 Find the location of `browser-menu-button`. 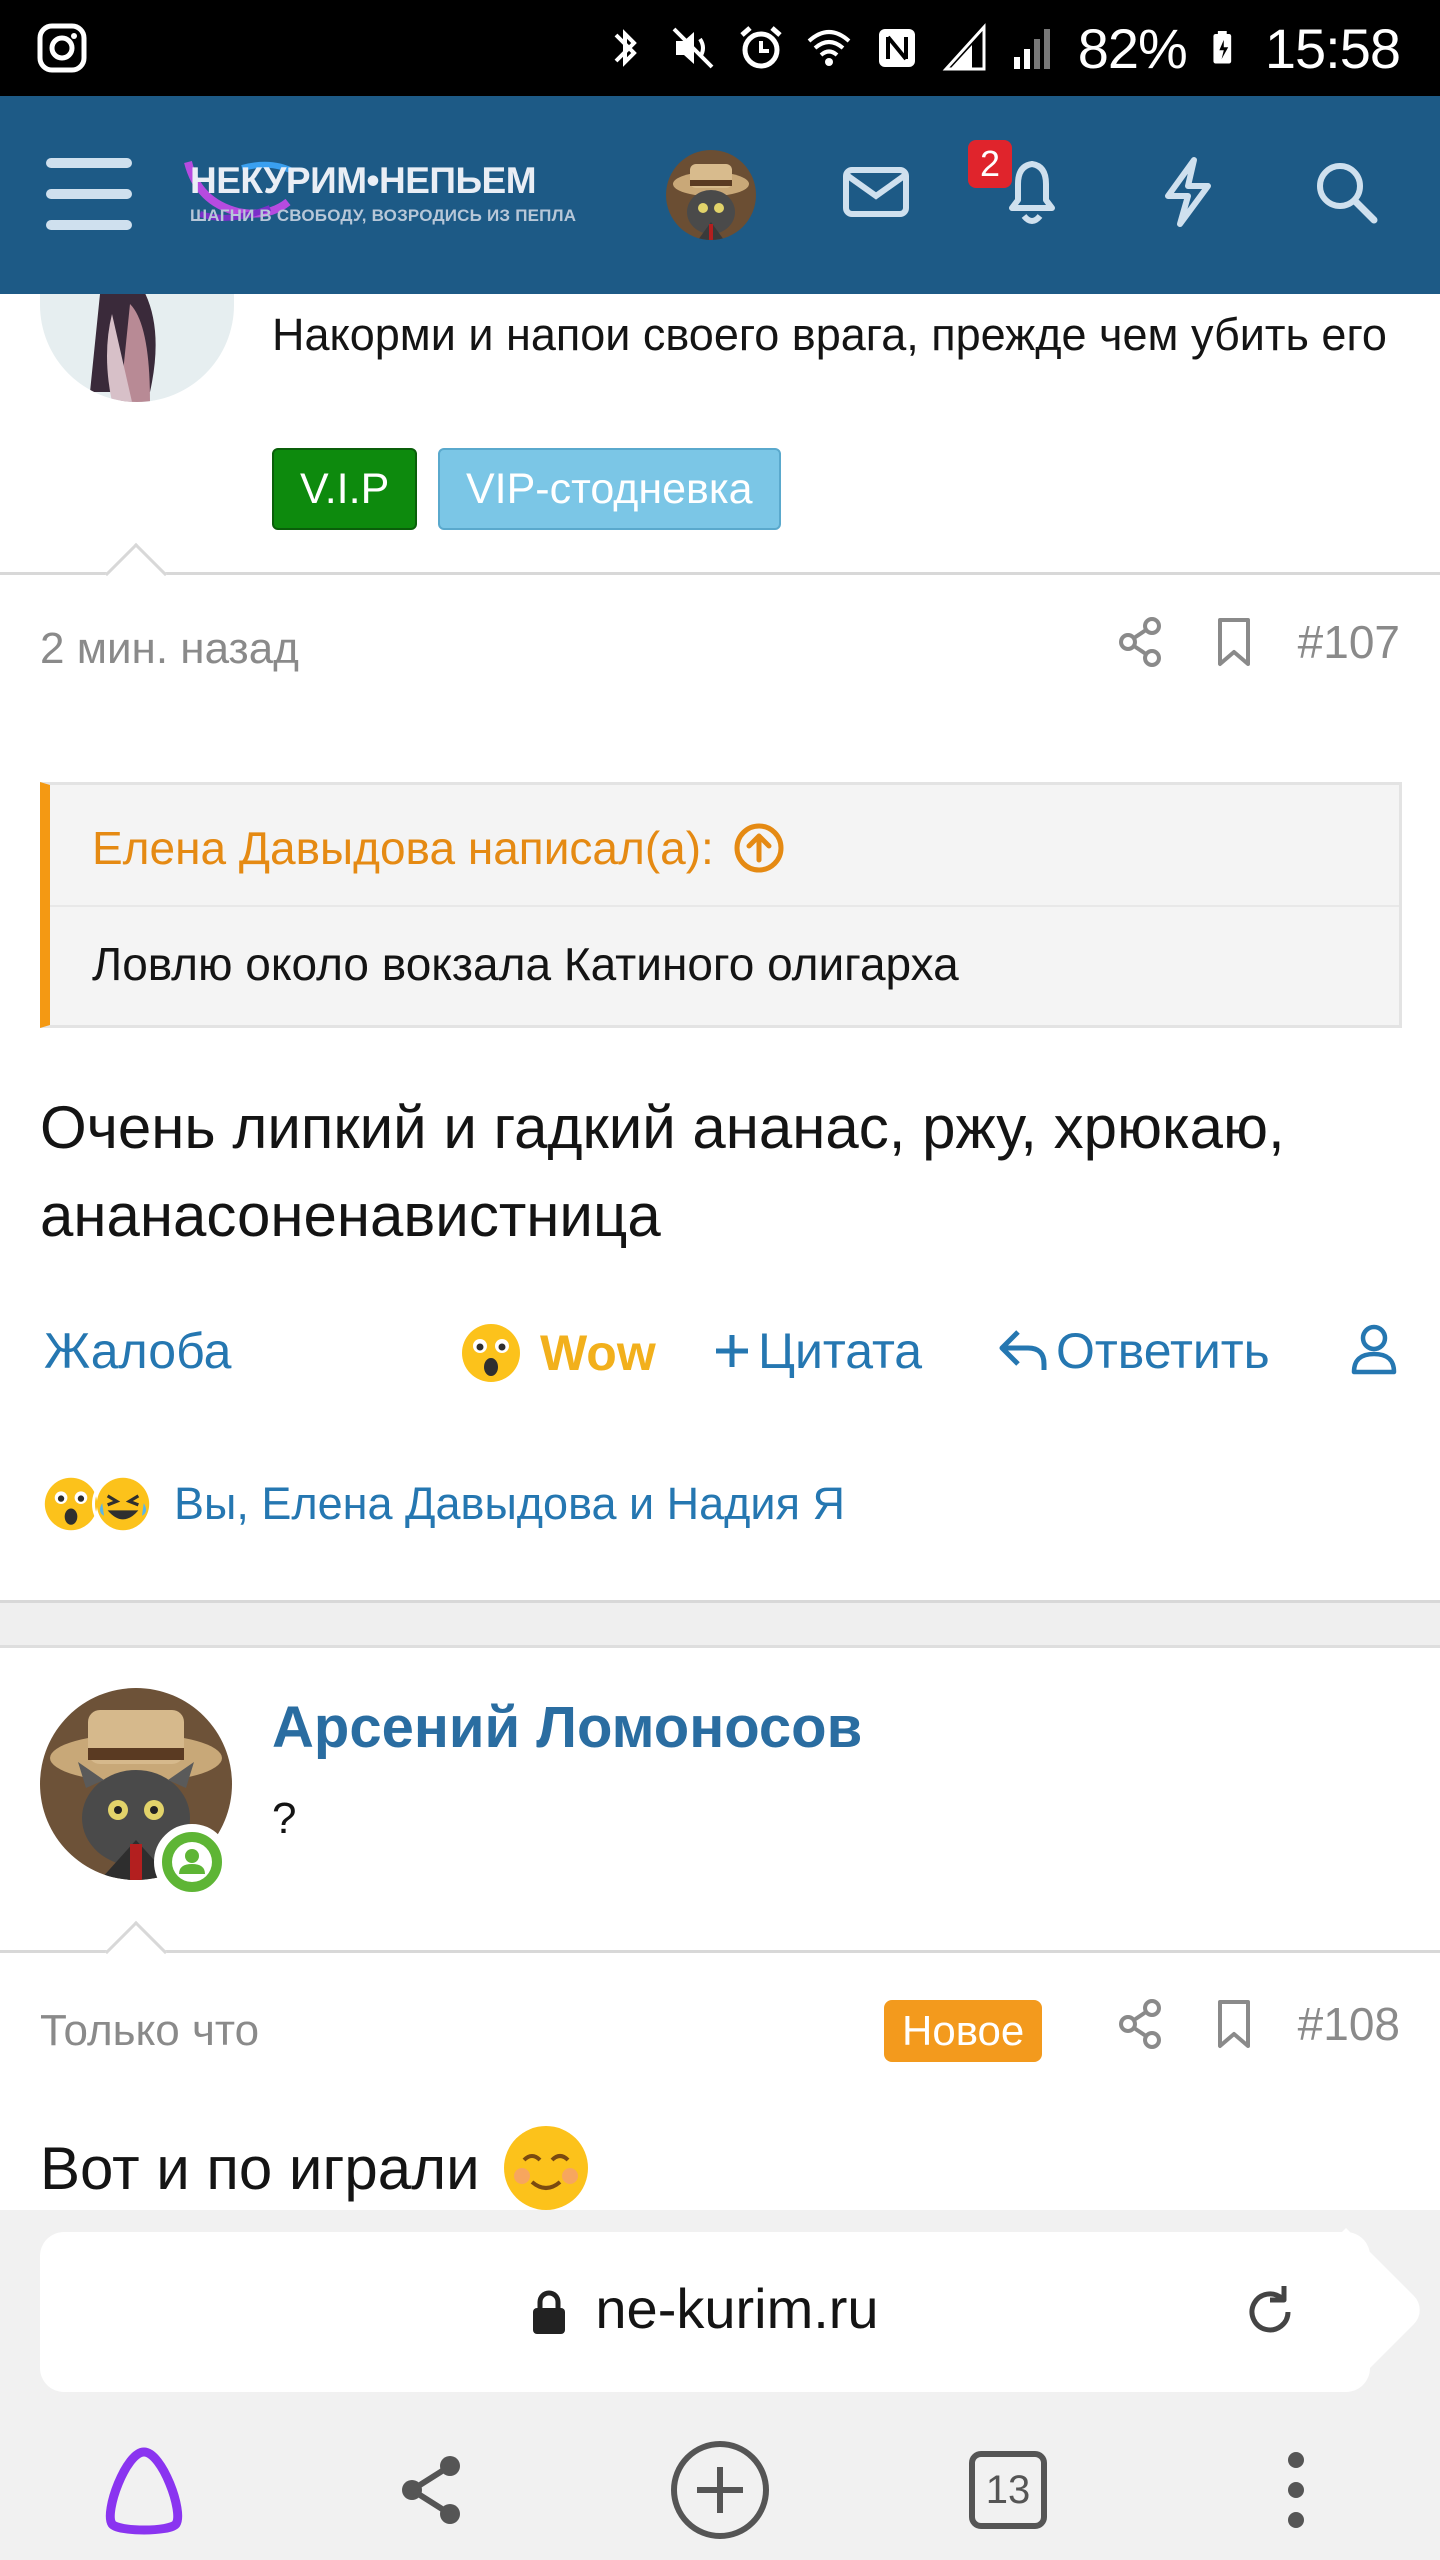

browser-menu-button is located at coordinates (1296, 2490).